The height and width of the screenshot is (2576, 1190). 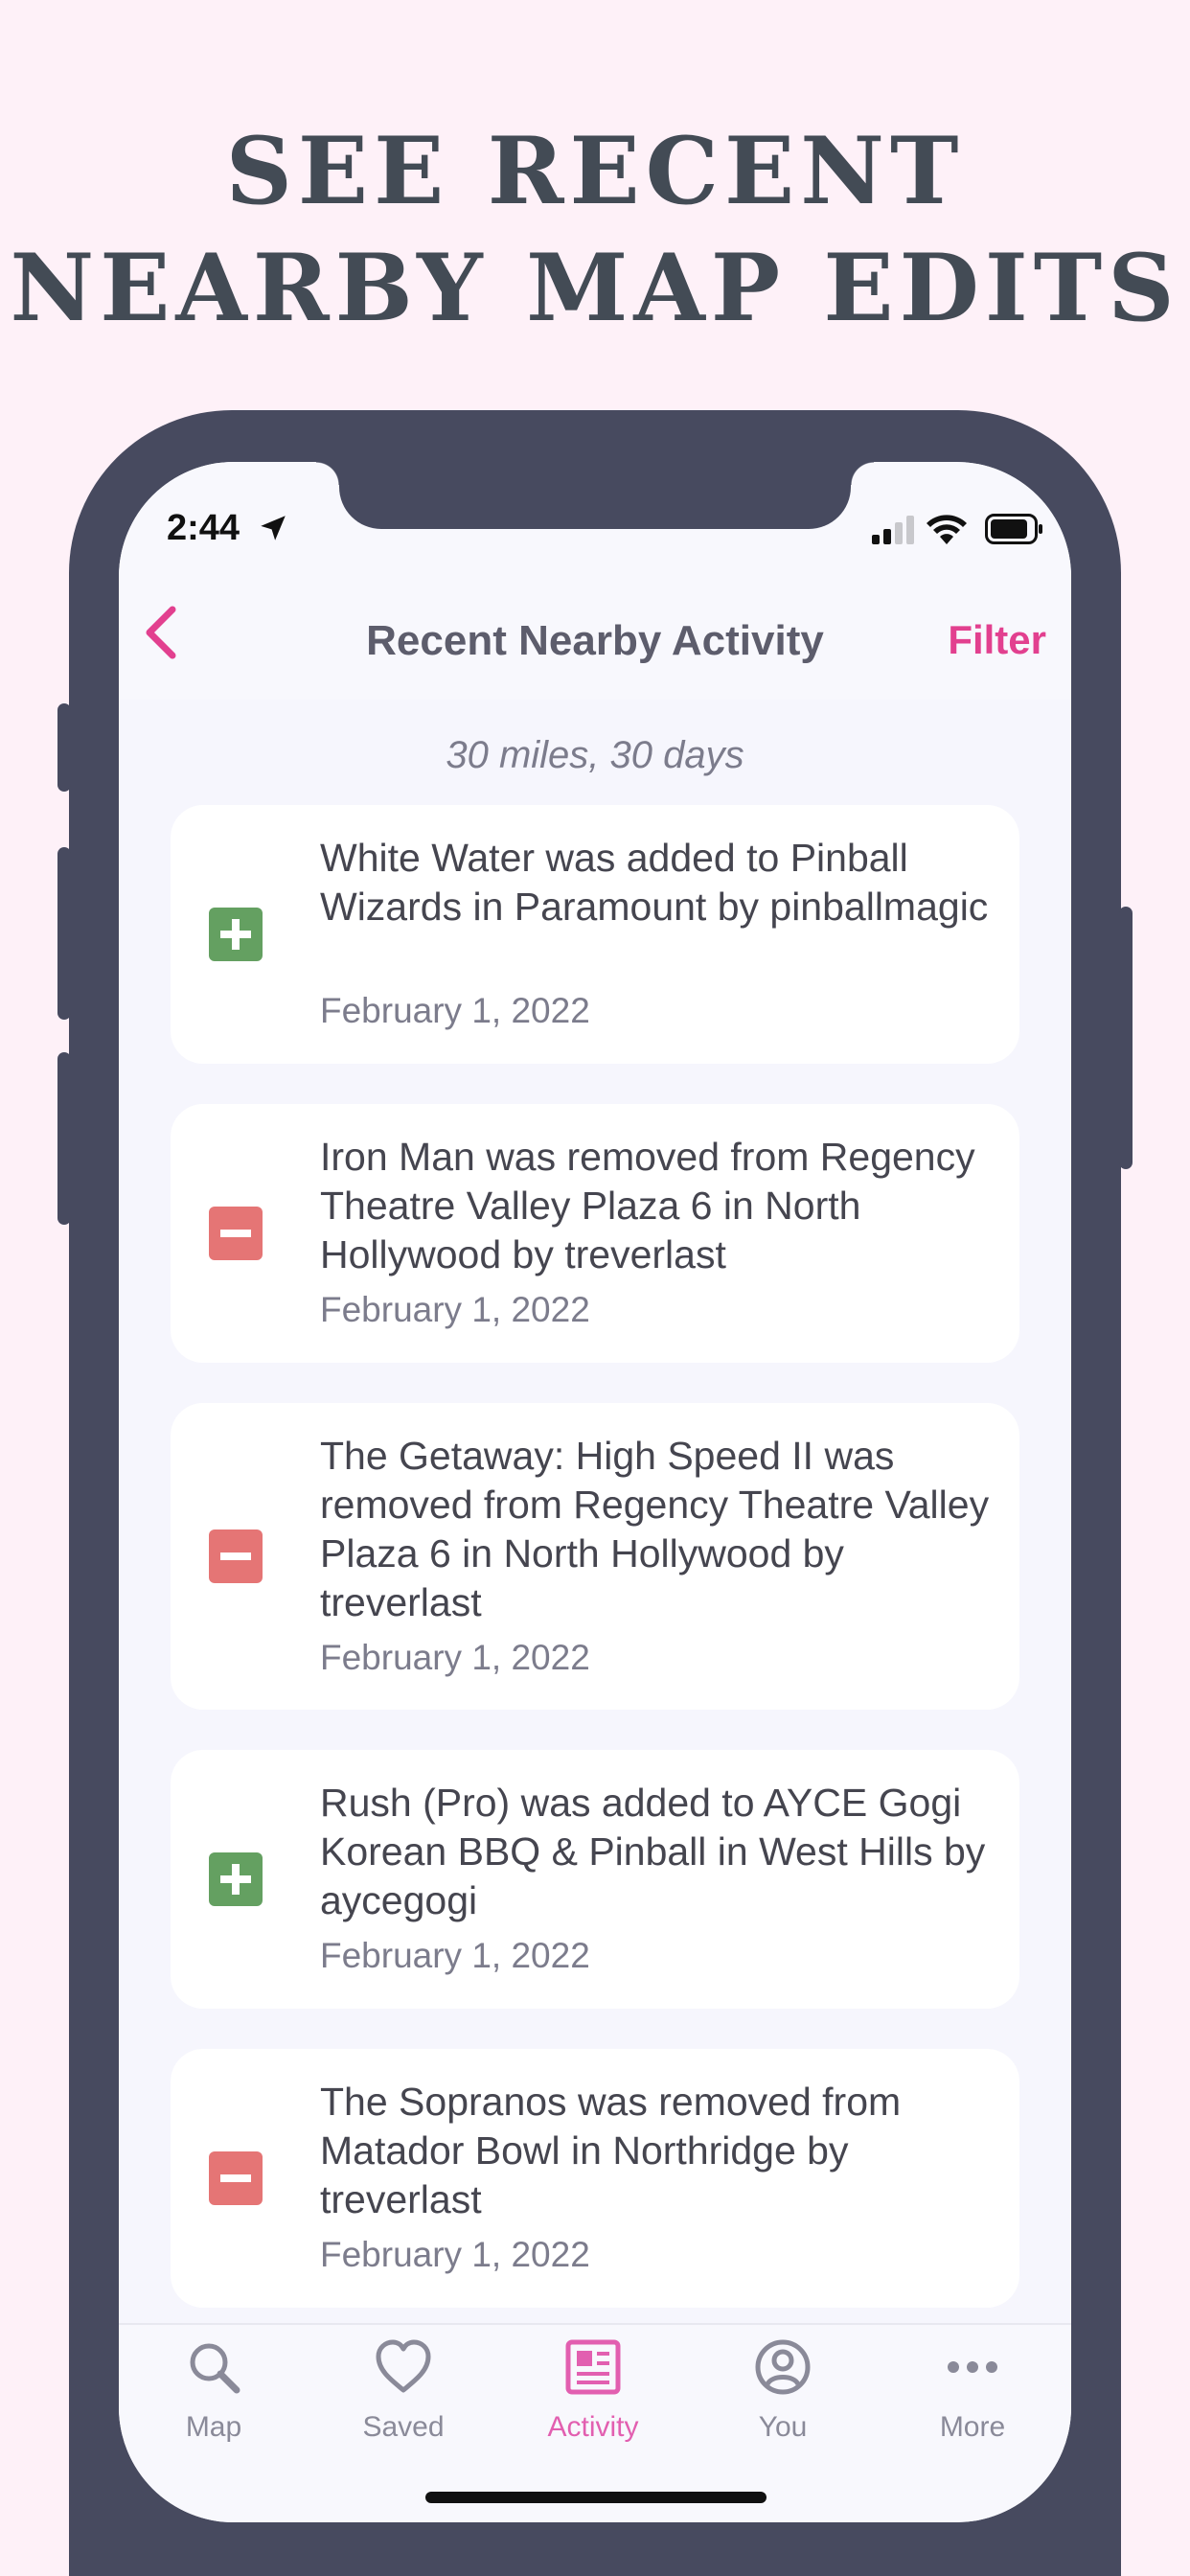 I want to click on tab-label: Map, so click(x=214, y=2427).